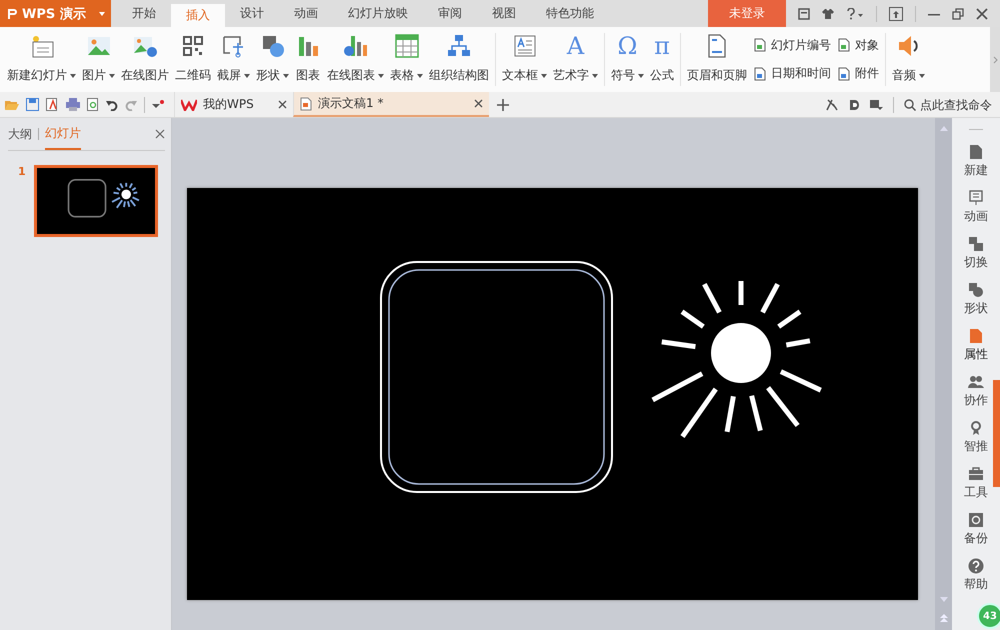 This screenshot has width=1000, height=630. What do you see at coordinates (233, 59) in the screenshot?
I see `ribbon-button: 截屏` at bounding box center [233, 59].